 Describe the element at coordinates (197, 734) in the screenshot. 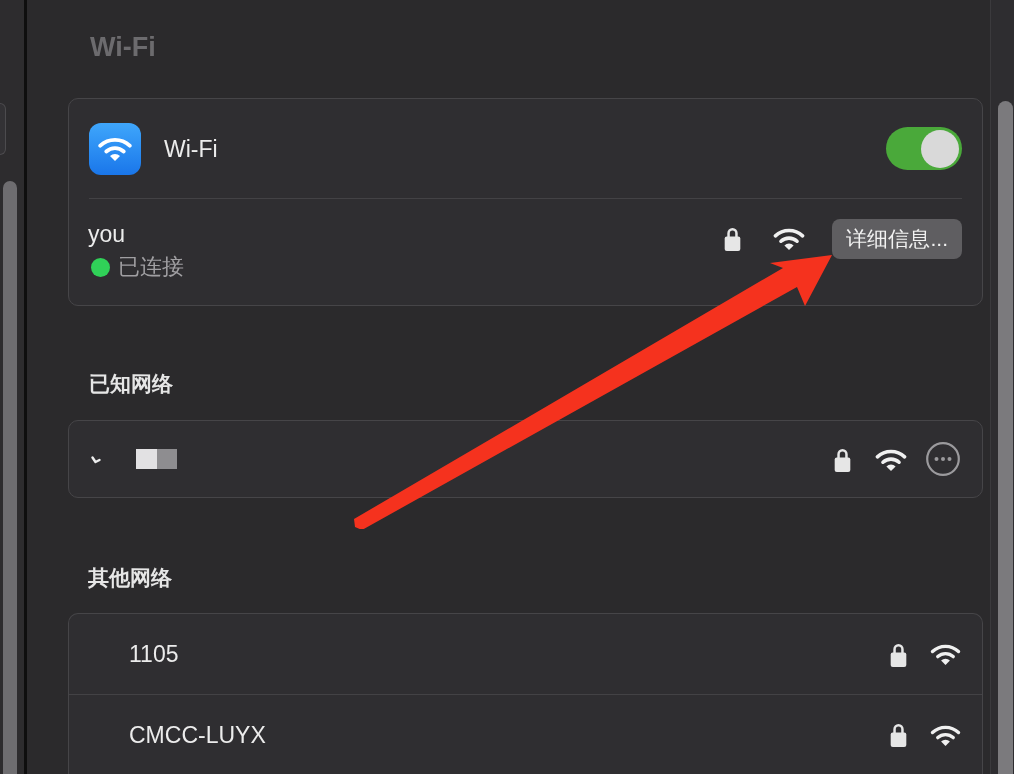

I see `network-name: CMCC-LUYX` at that location.